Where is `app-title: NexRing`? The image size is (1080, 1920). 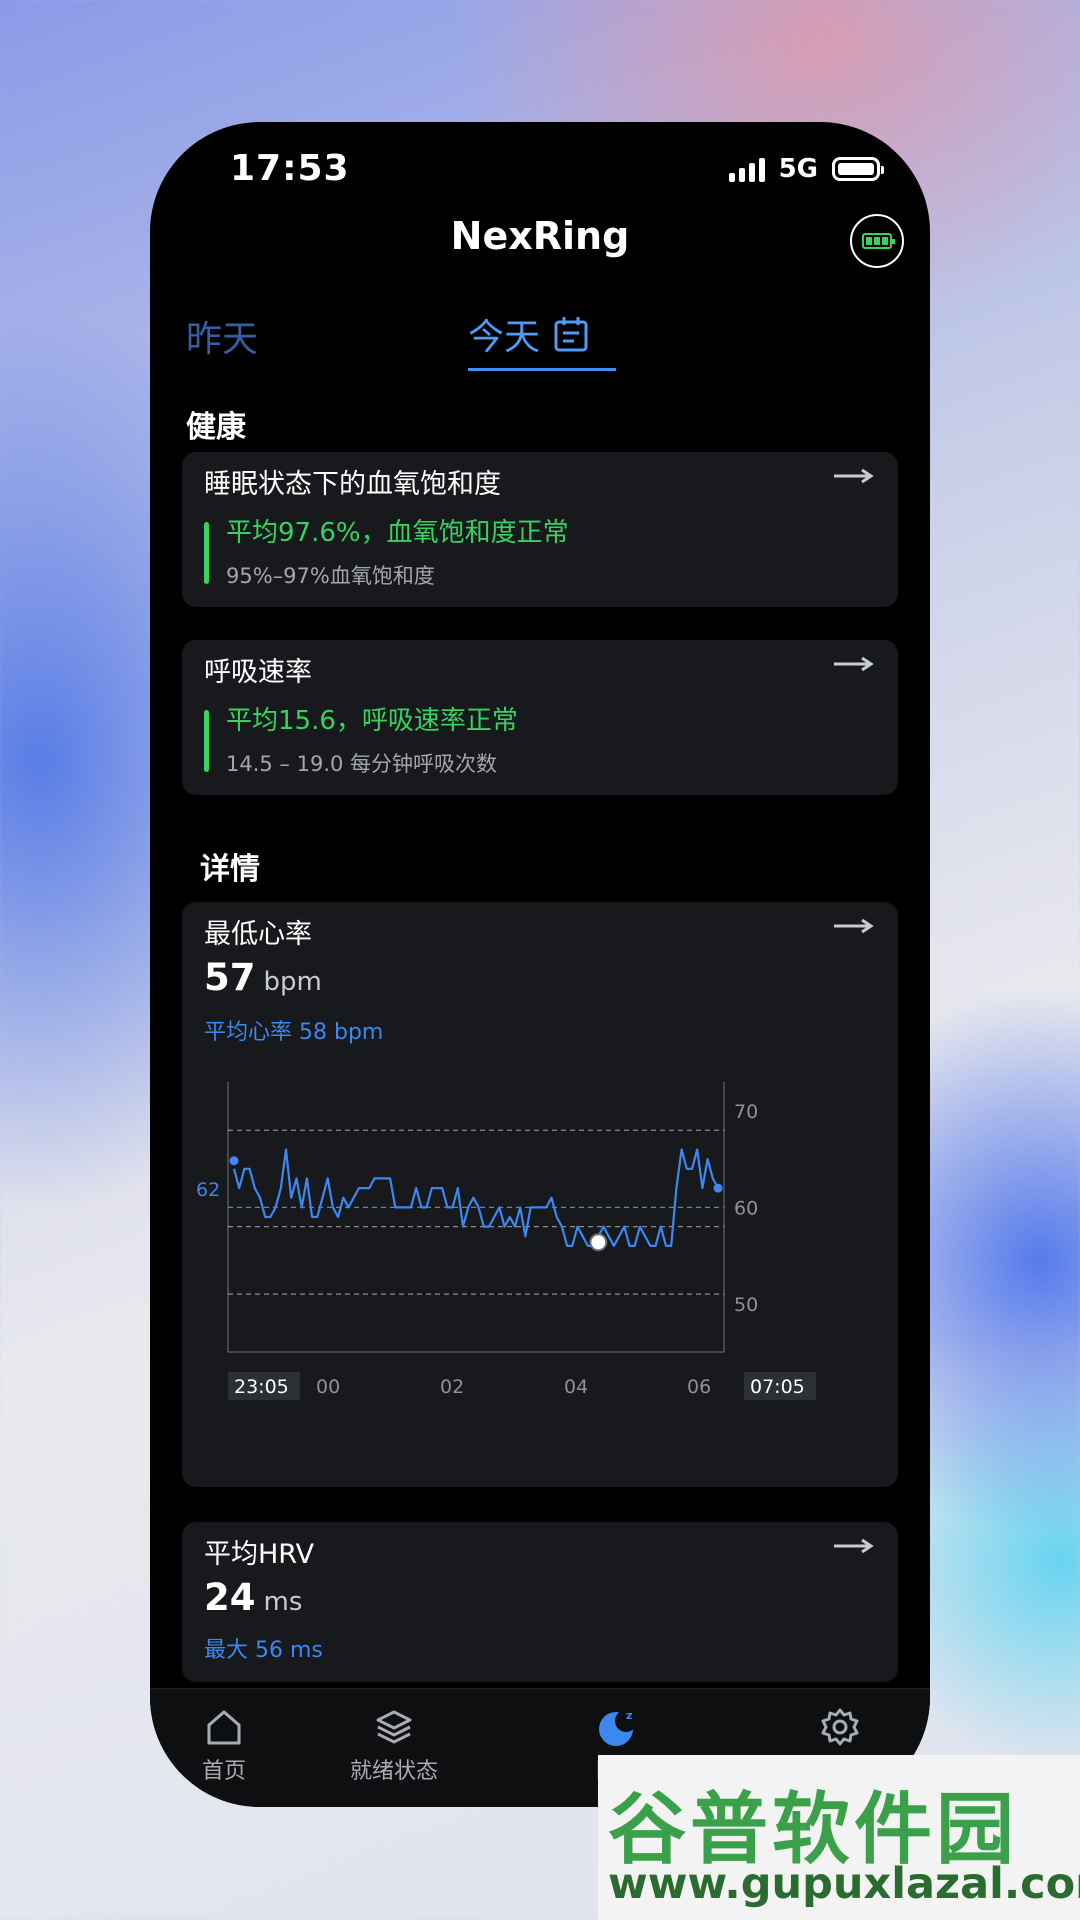 app-title: NexRing is located at coordinates (540, 236).